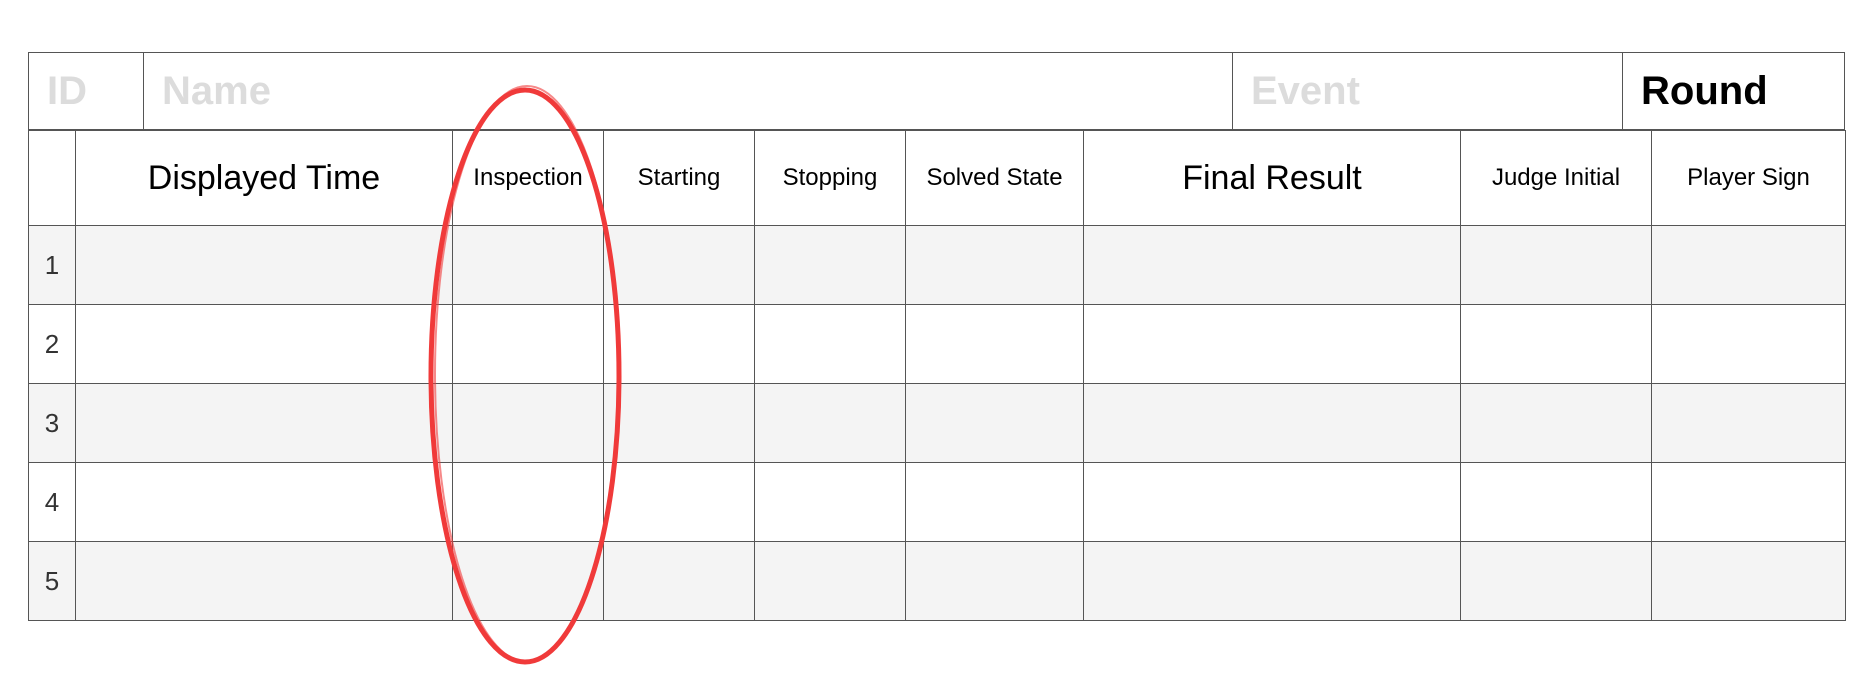 The width and height of the screenshot is (1874, 674). What do you see at coordinates (1272, 178) in the screenshot?
I see `header-final-result: Final Result` at bounding box center [1272, 178].